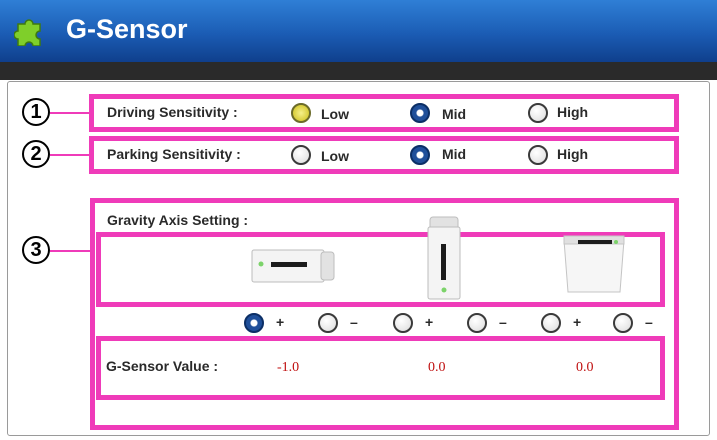 This screenshot has width=717, height=440. Describe the element at coordinates (178, 220) in the screenshot. I see `gravity-axis-label: Gravity Axis Setting :` at that location.